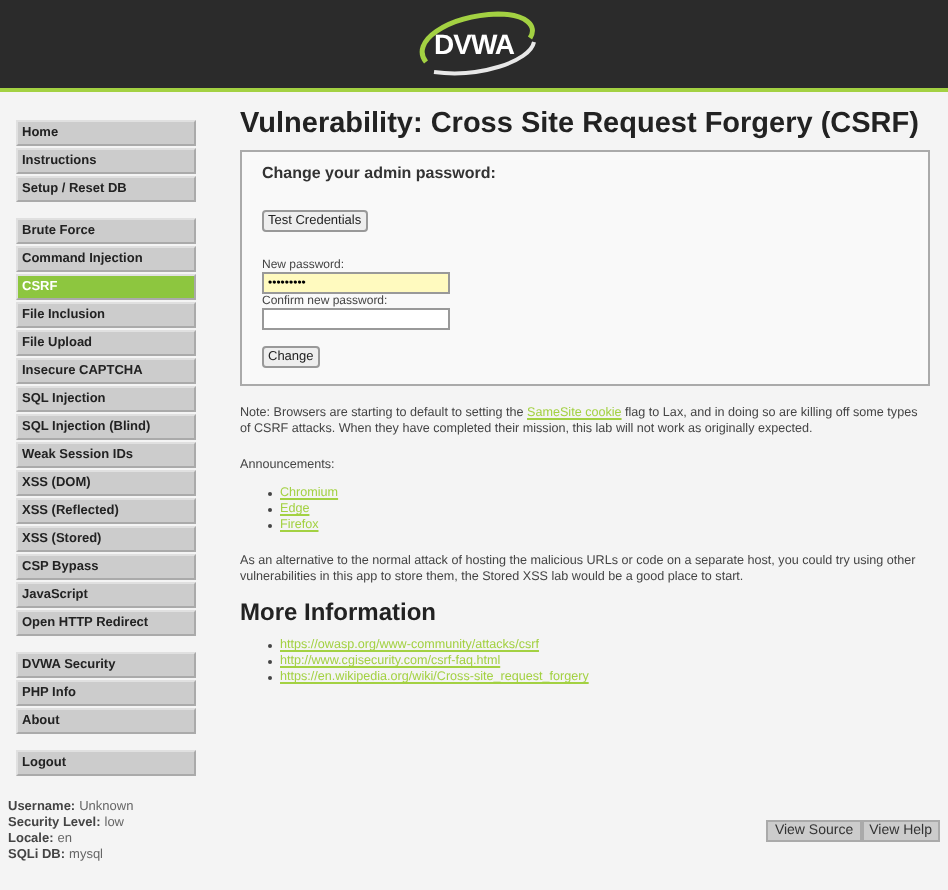  I want to click on section-heading: More Information, so click(339, 612).